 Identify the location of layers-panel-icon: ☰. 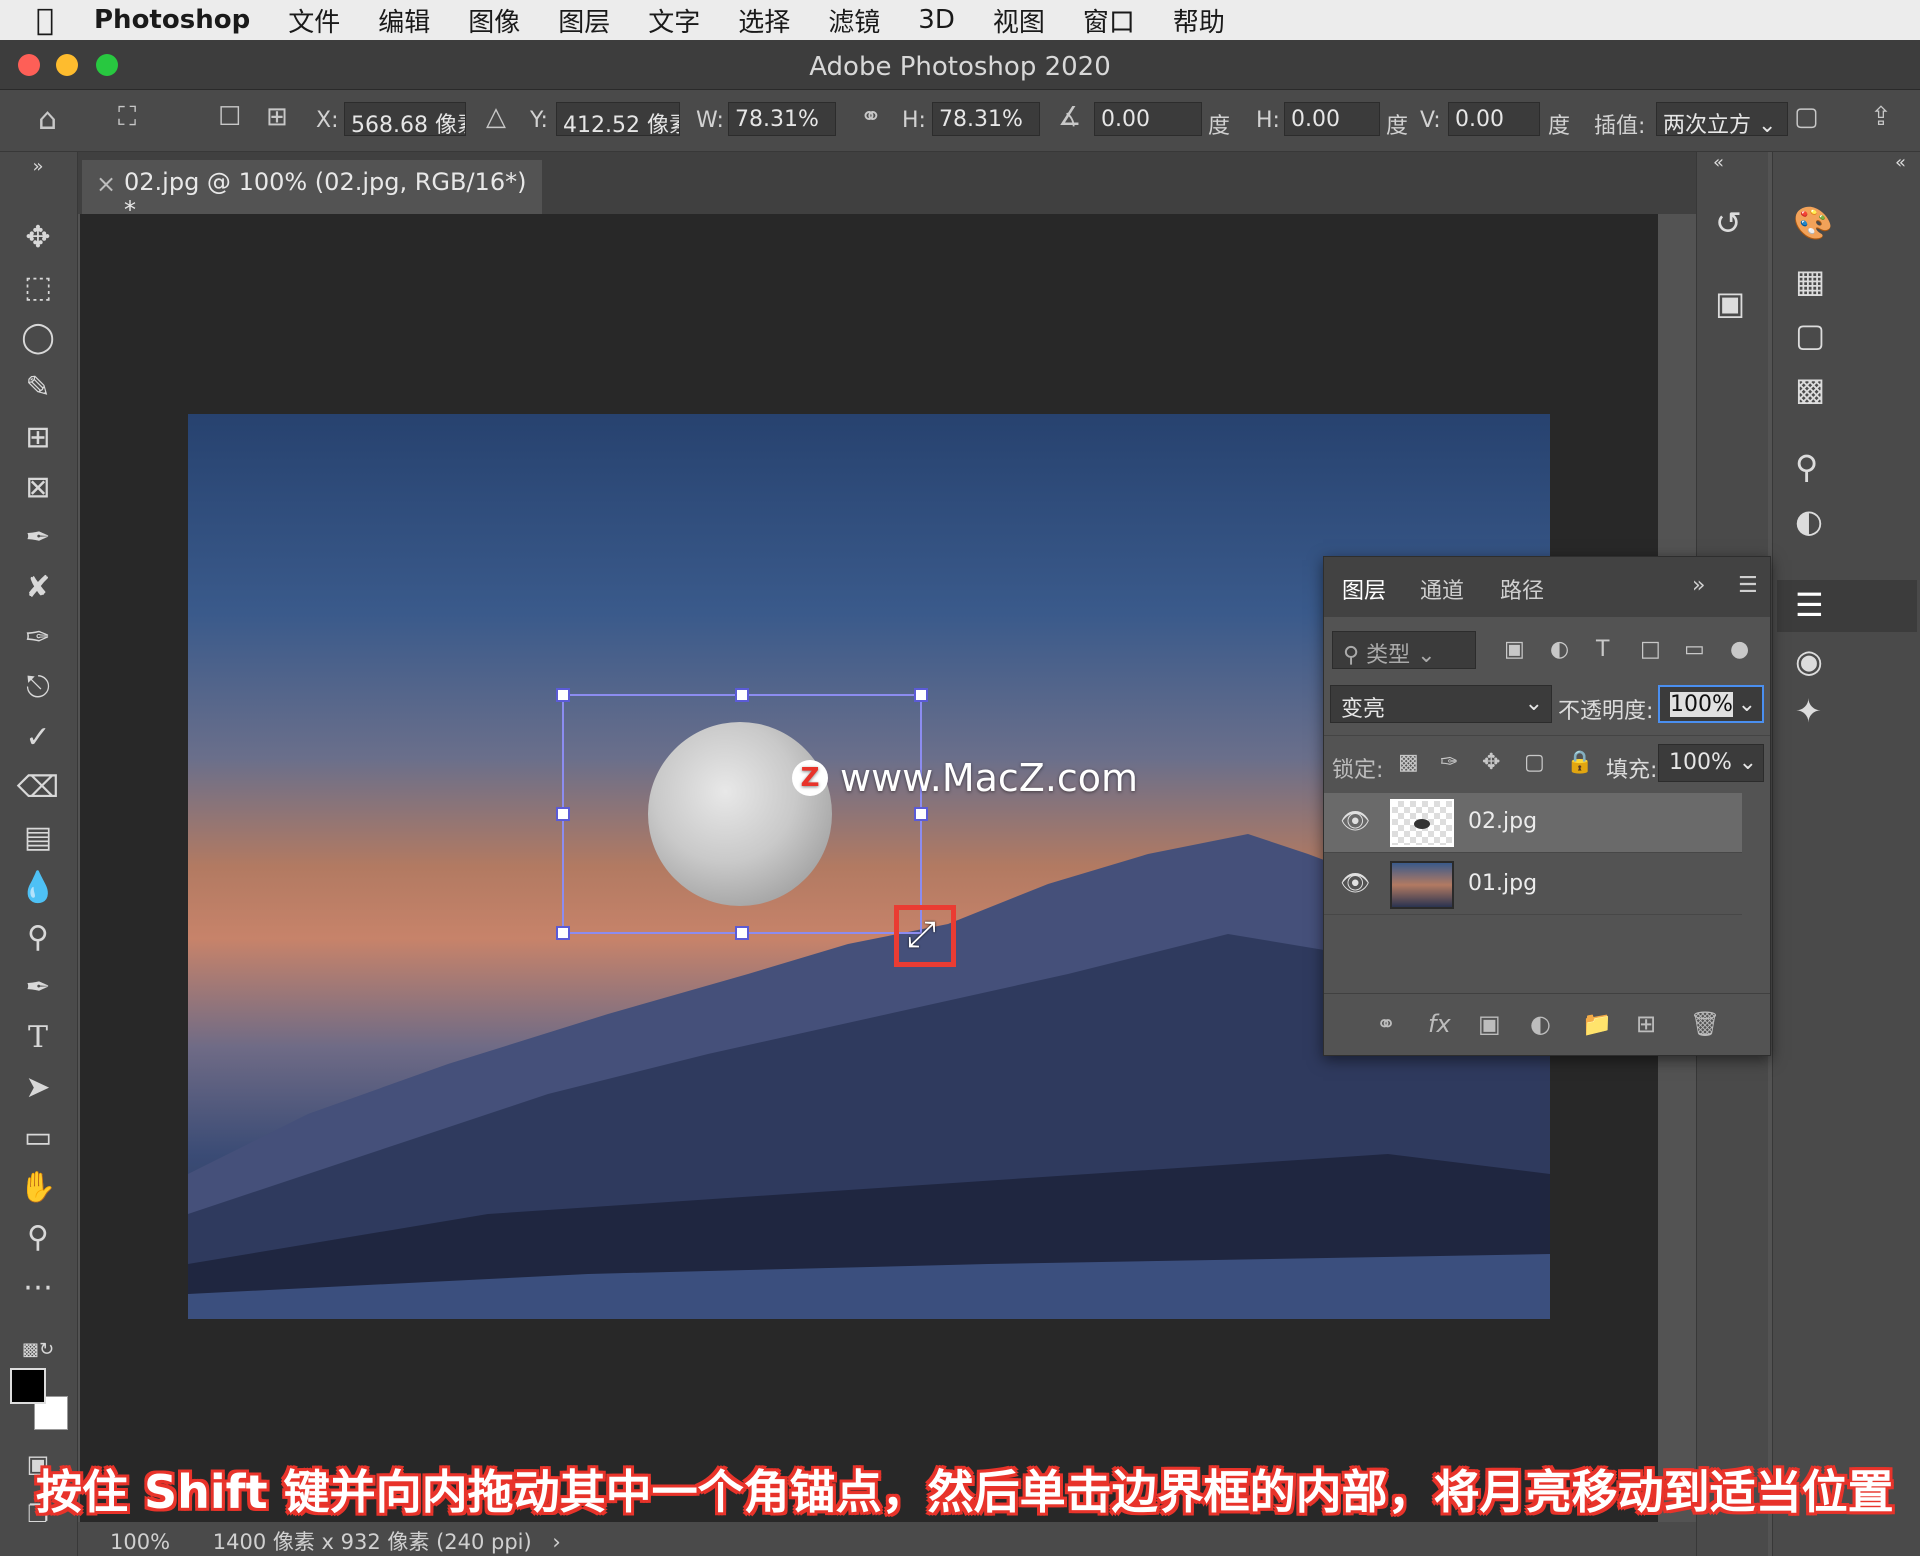
(1809, 605).